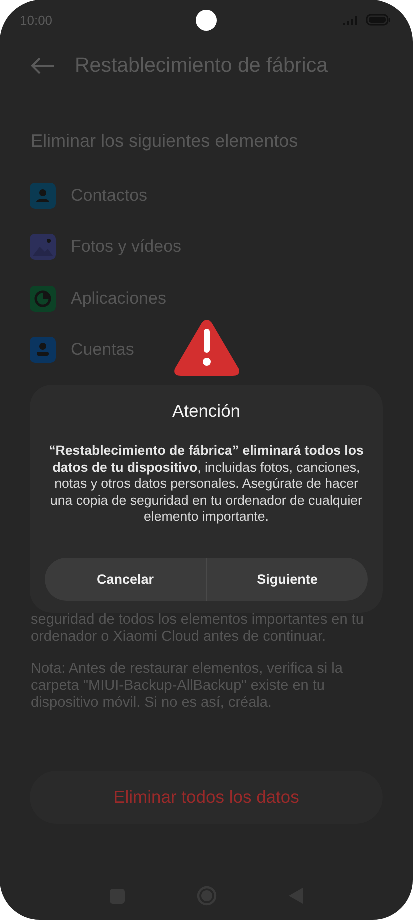 This screenshot has width=413, height=920. I want to click on back-button, so click(43, 66).